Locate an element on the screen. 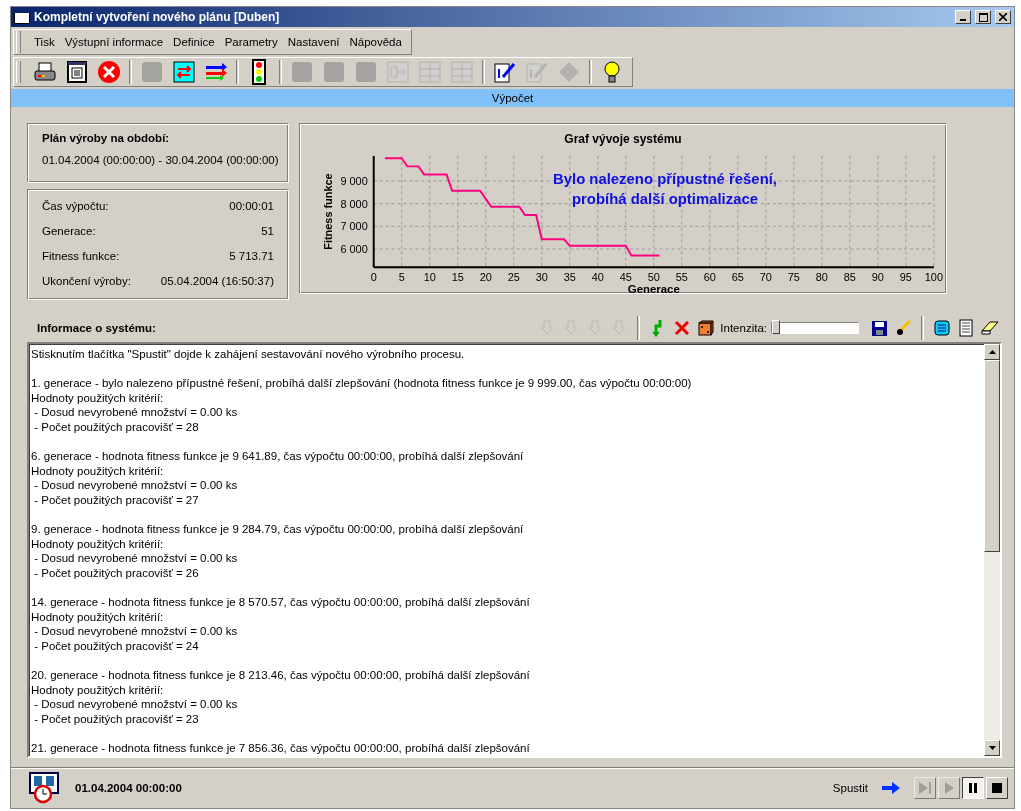 The image size is (1021, 811). stat-label: Generace: is located at coordinates (69, 232).